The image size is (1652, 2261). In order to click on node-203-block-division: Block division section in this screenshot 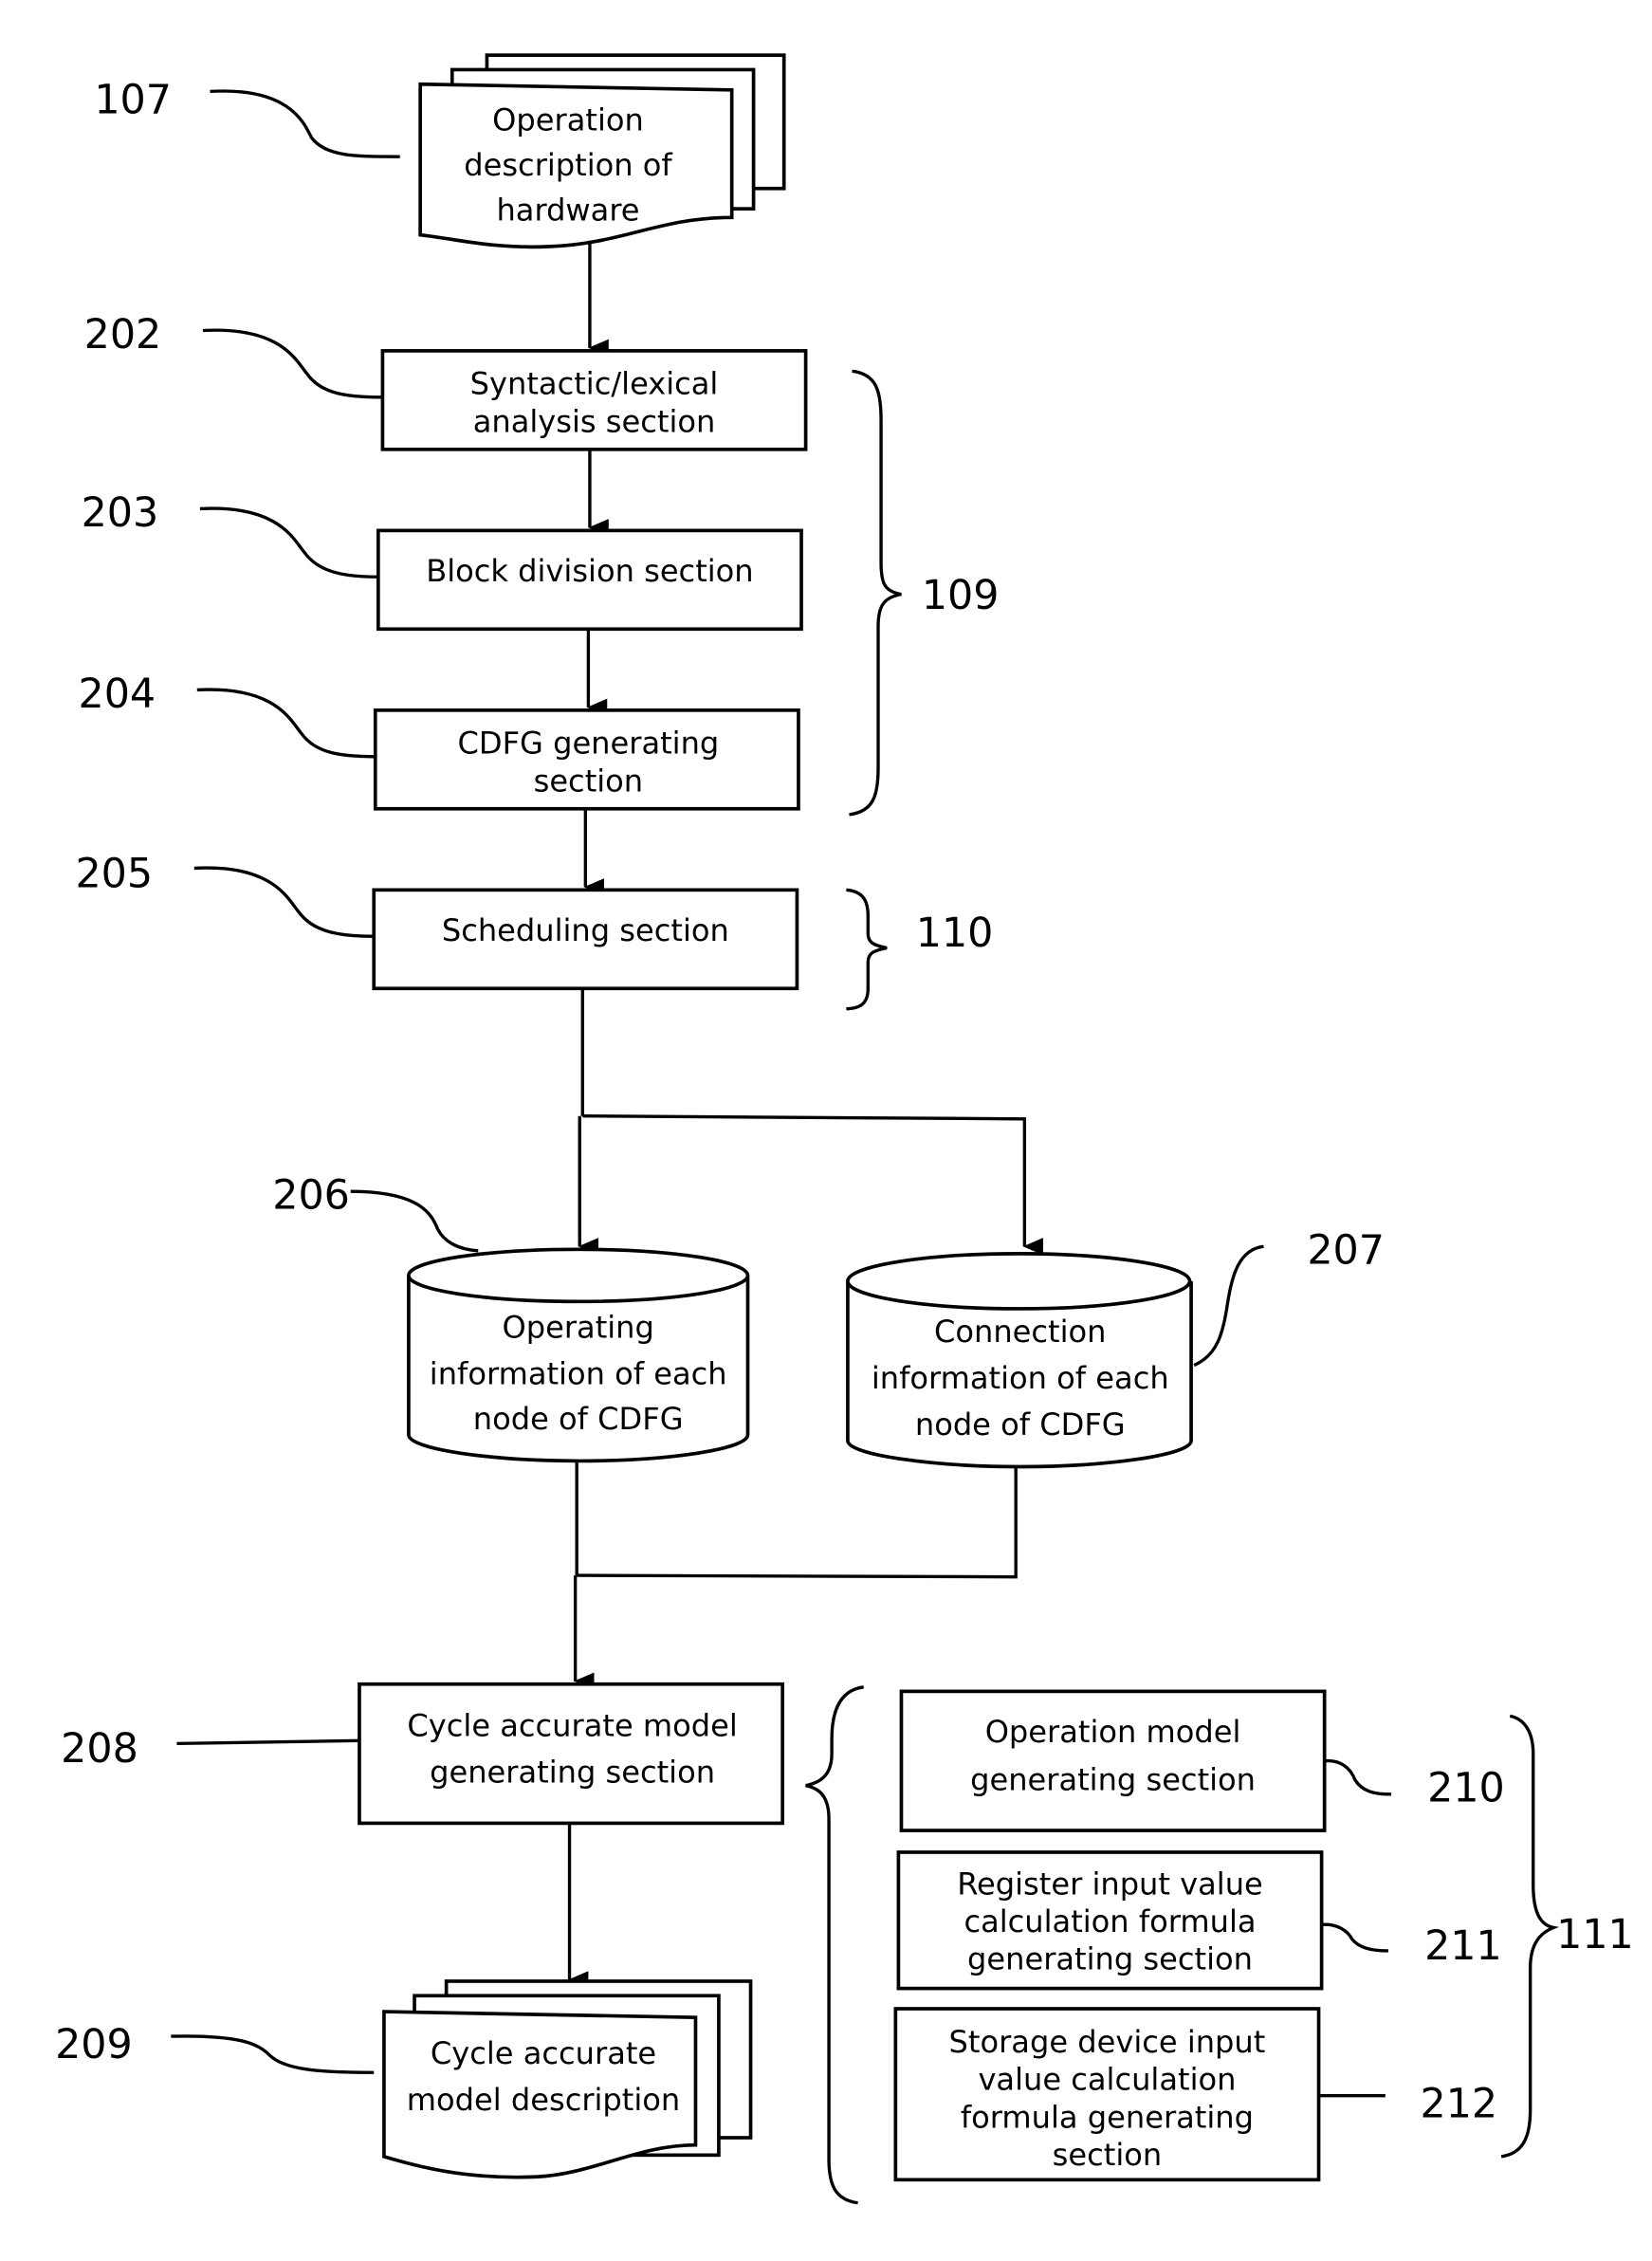, I will do `click(589, 580)`.